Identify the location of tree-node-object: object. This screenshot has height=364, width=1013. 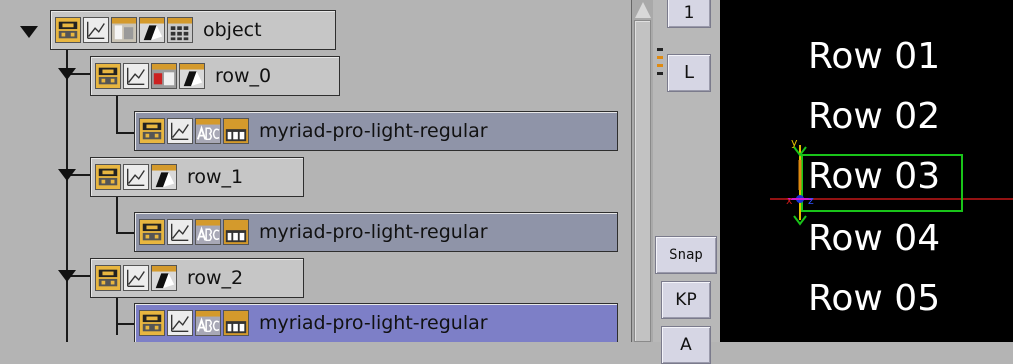
(193, 30).